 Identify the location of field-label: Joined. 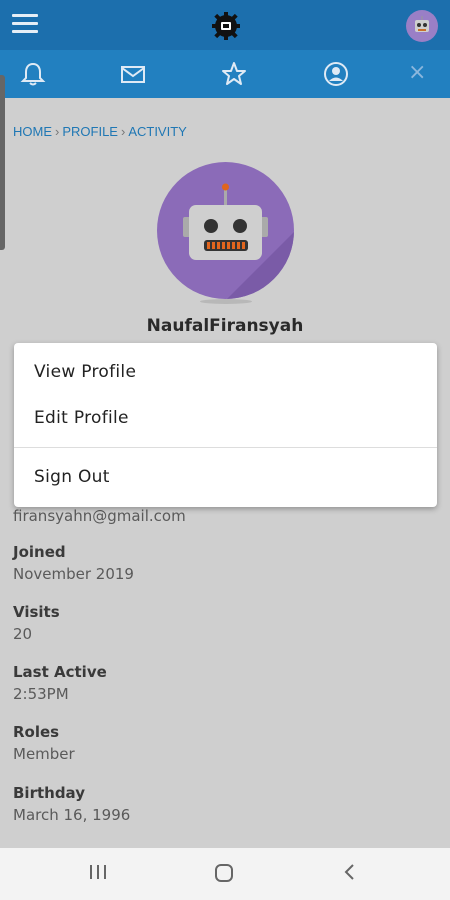
(39, 552).